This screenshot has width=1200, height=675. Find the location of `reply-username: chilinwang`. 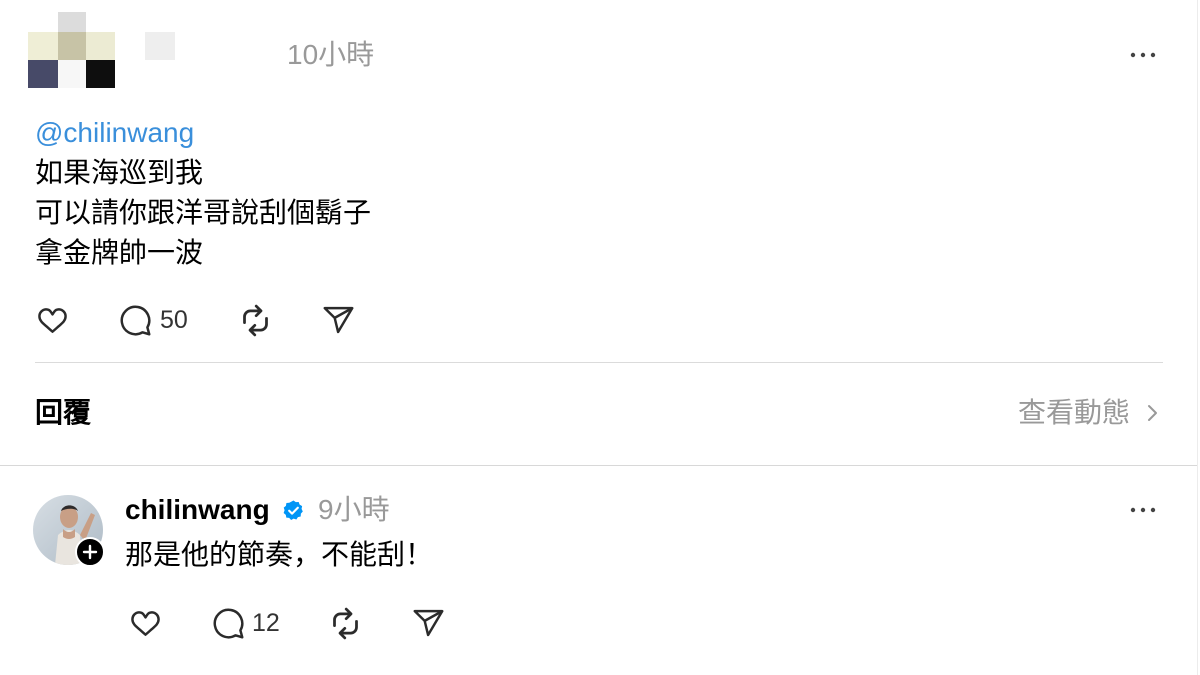

reply-username: chilinwang is located at coordinates (197, 510).